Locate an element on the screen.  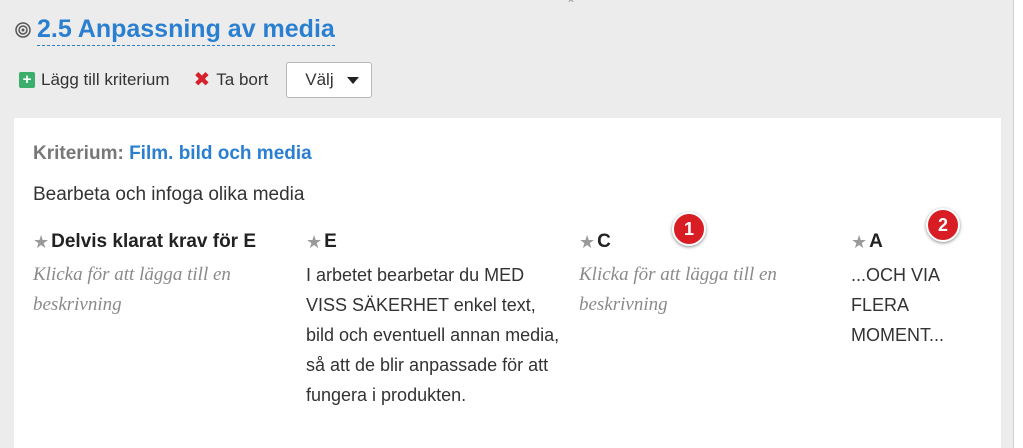
callout-badge-2: 2 is located at coordinates (943, 225).